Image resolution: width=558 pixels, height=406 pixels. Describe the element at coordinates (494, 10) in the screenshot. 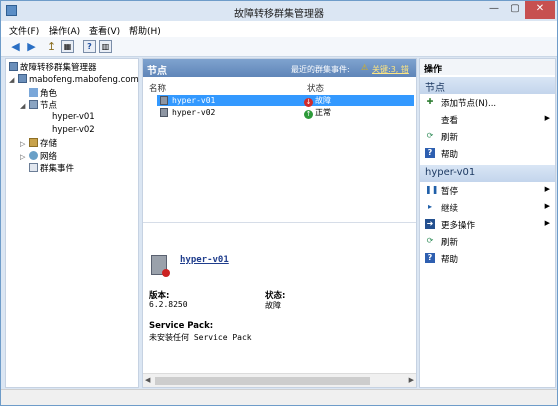

I see `minimize-button: —` at that location.